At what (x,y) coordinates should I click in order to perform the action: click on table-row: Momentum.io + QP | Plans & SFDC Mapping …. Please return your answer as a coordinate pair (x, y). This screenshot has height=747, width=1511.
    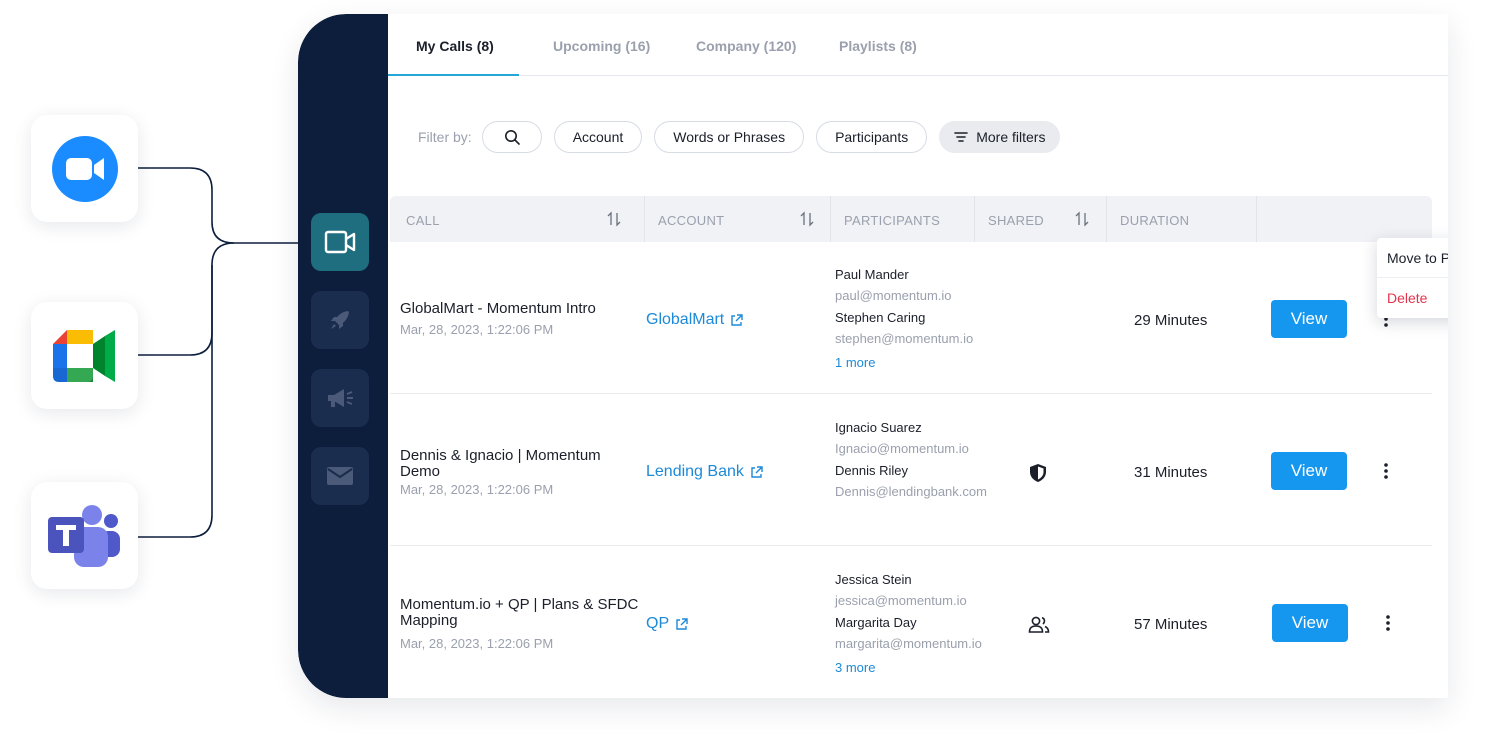
    Looking at the image, I should click on (911, 622).